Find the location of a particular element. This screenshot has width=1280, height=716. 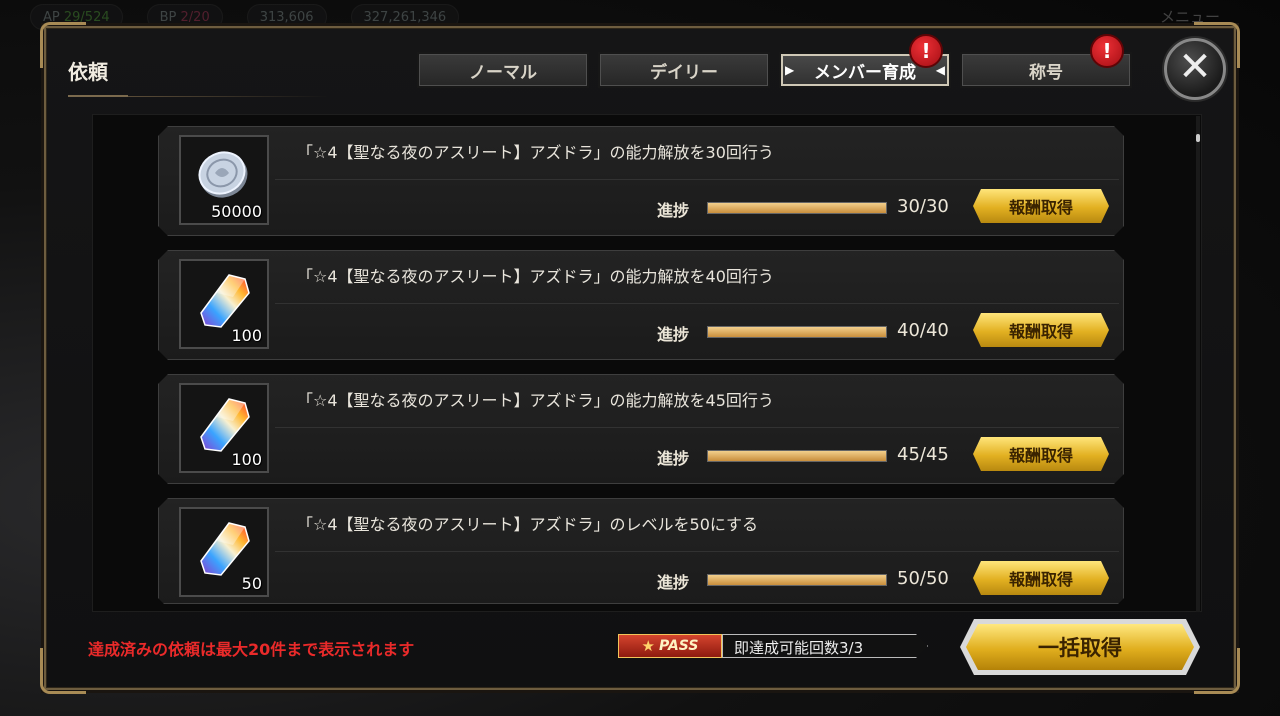

pass-badge: ★ PASS is located at coordinates (670, 646).